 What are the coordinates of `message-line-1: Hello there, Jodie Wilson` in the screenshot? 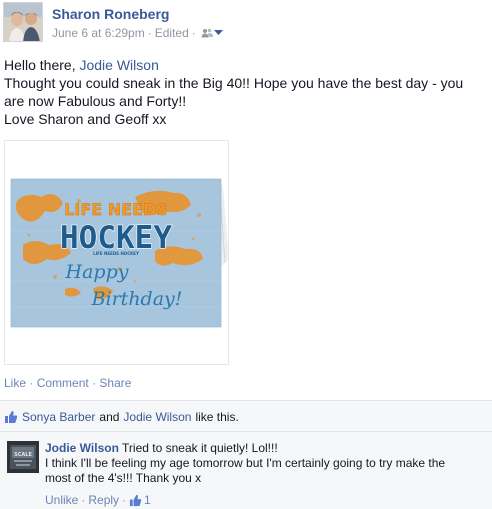 It's located at (244, 65).